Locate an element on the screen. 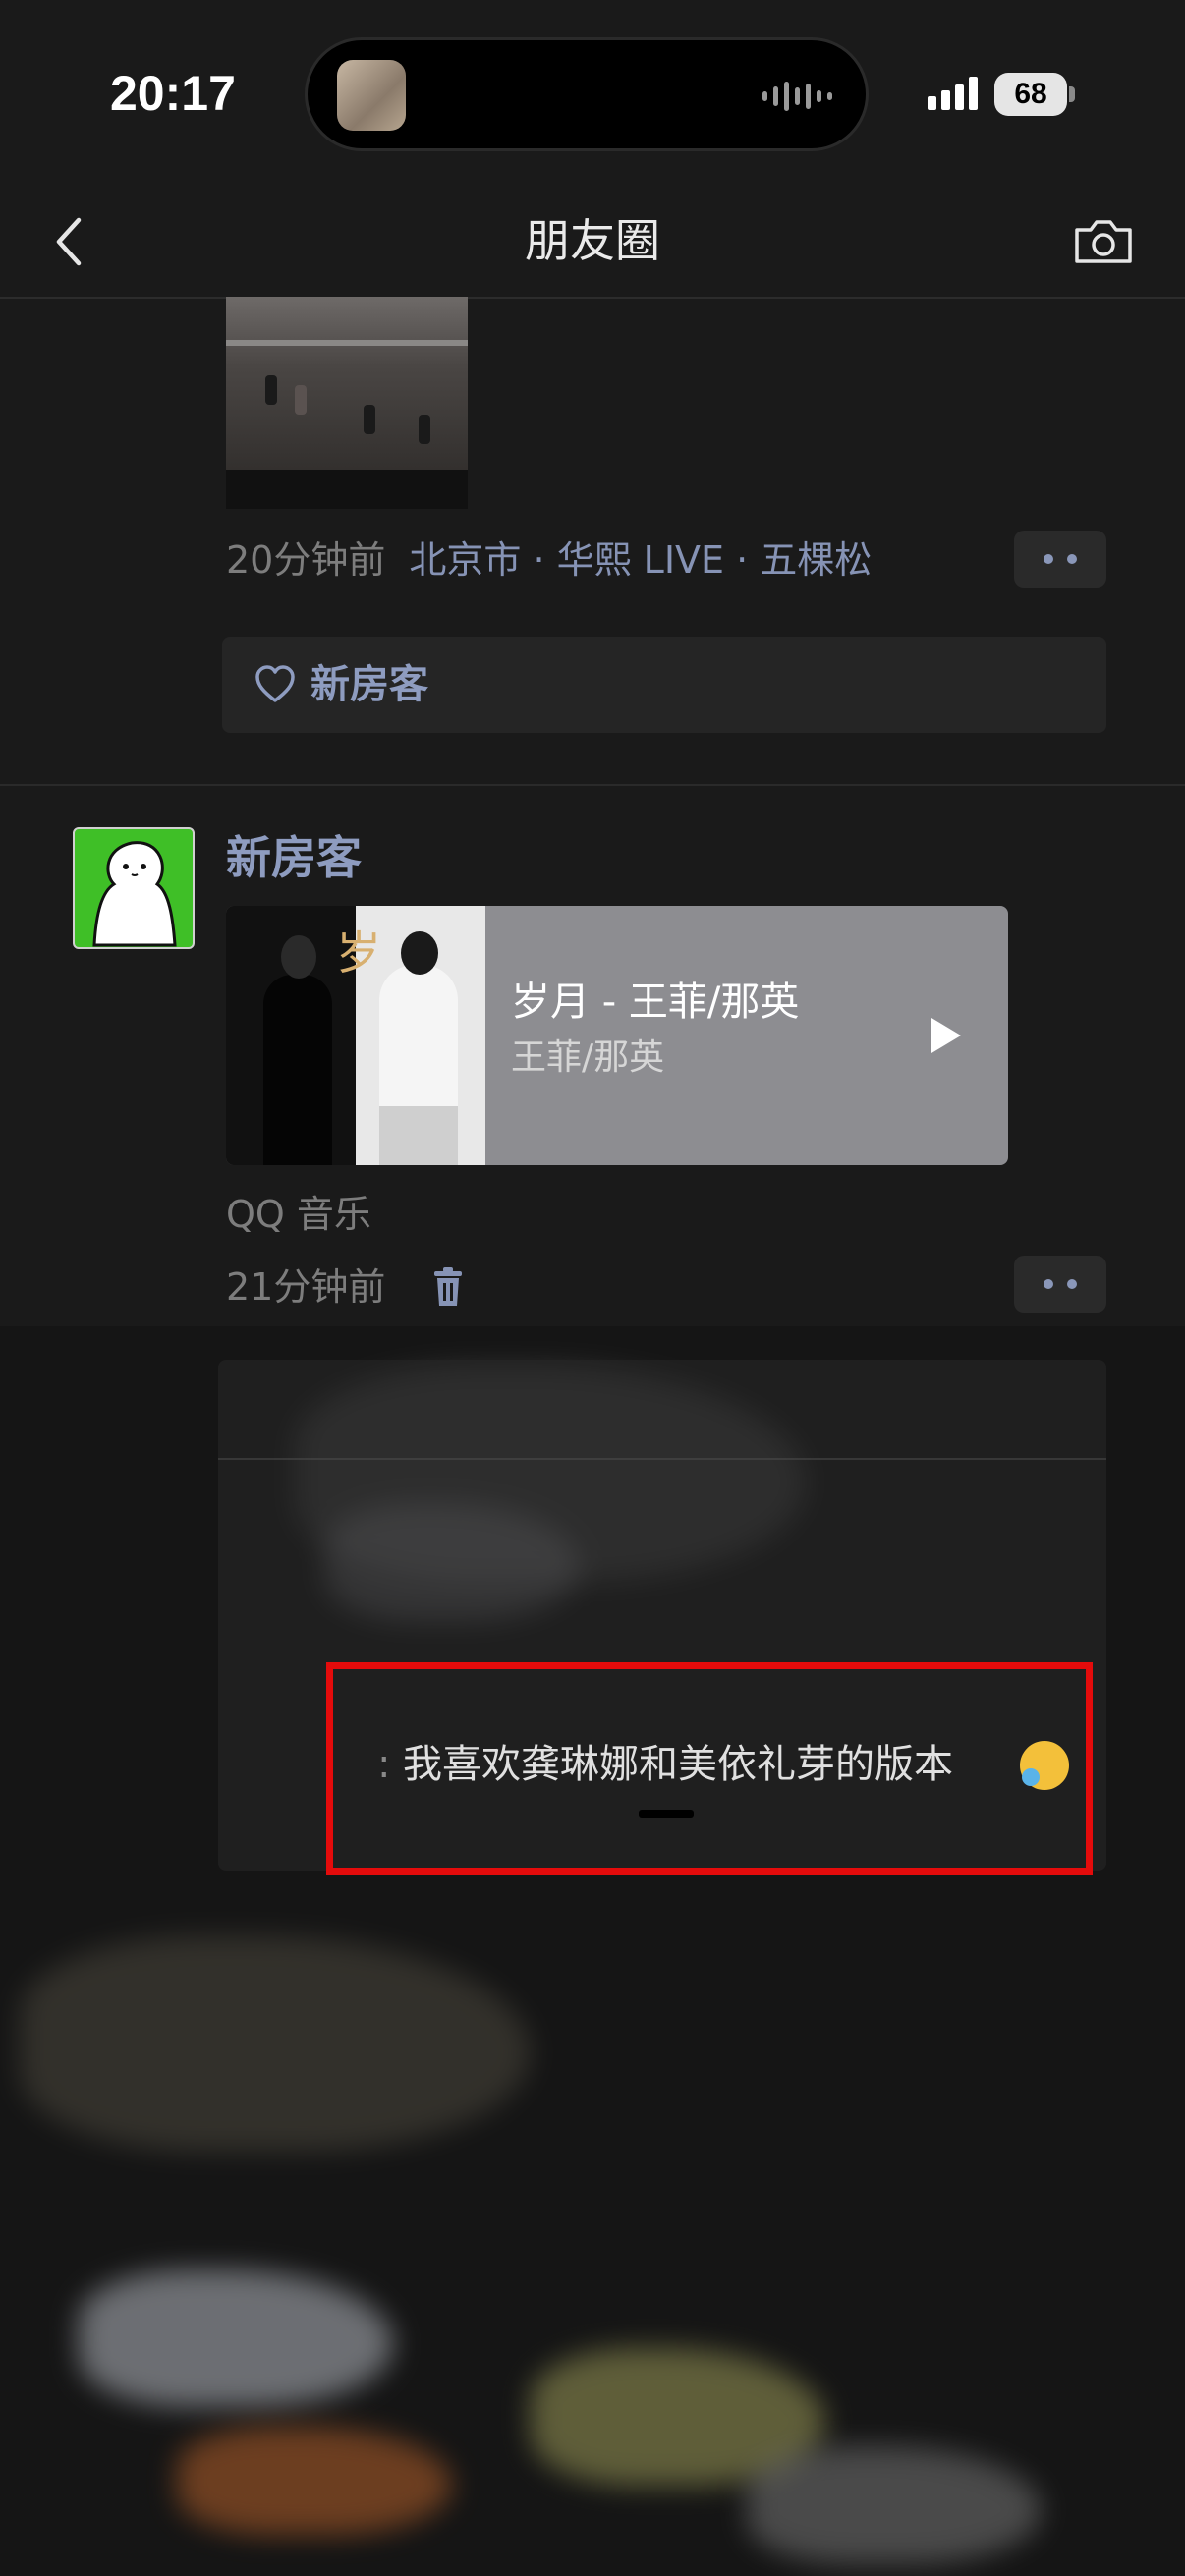 This screenshot has height=2576, width=1185. post-time: 20分钟前 is located at coordinates (306, 560).